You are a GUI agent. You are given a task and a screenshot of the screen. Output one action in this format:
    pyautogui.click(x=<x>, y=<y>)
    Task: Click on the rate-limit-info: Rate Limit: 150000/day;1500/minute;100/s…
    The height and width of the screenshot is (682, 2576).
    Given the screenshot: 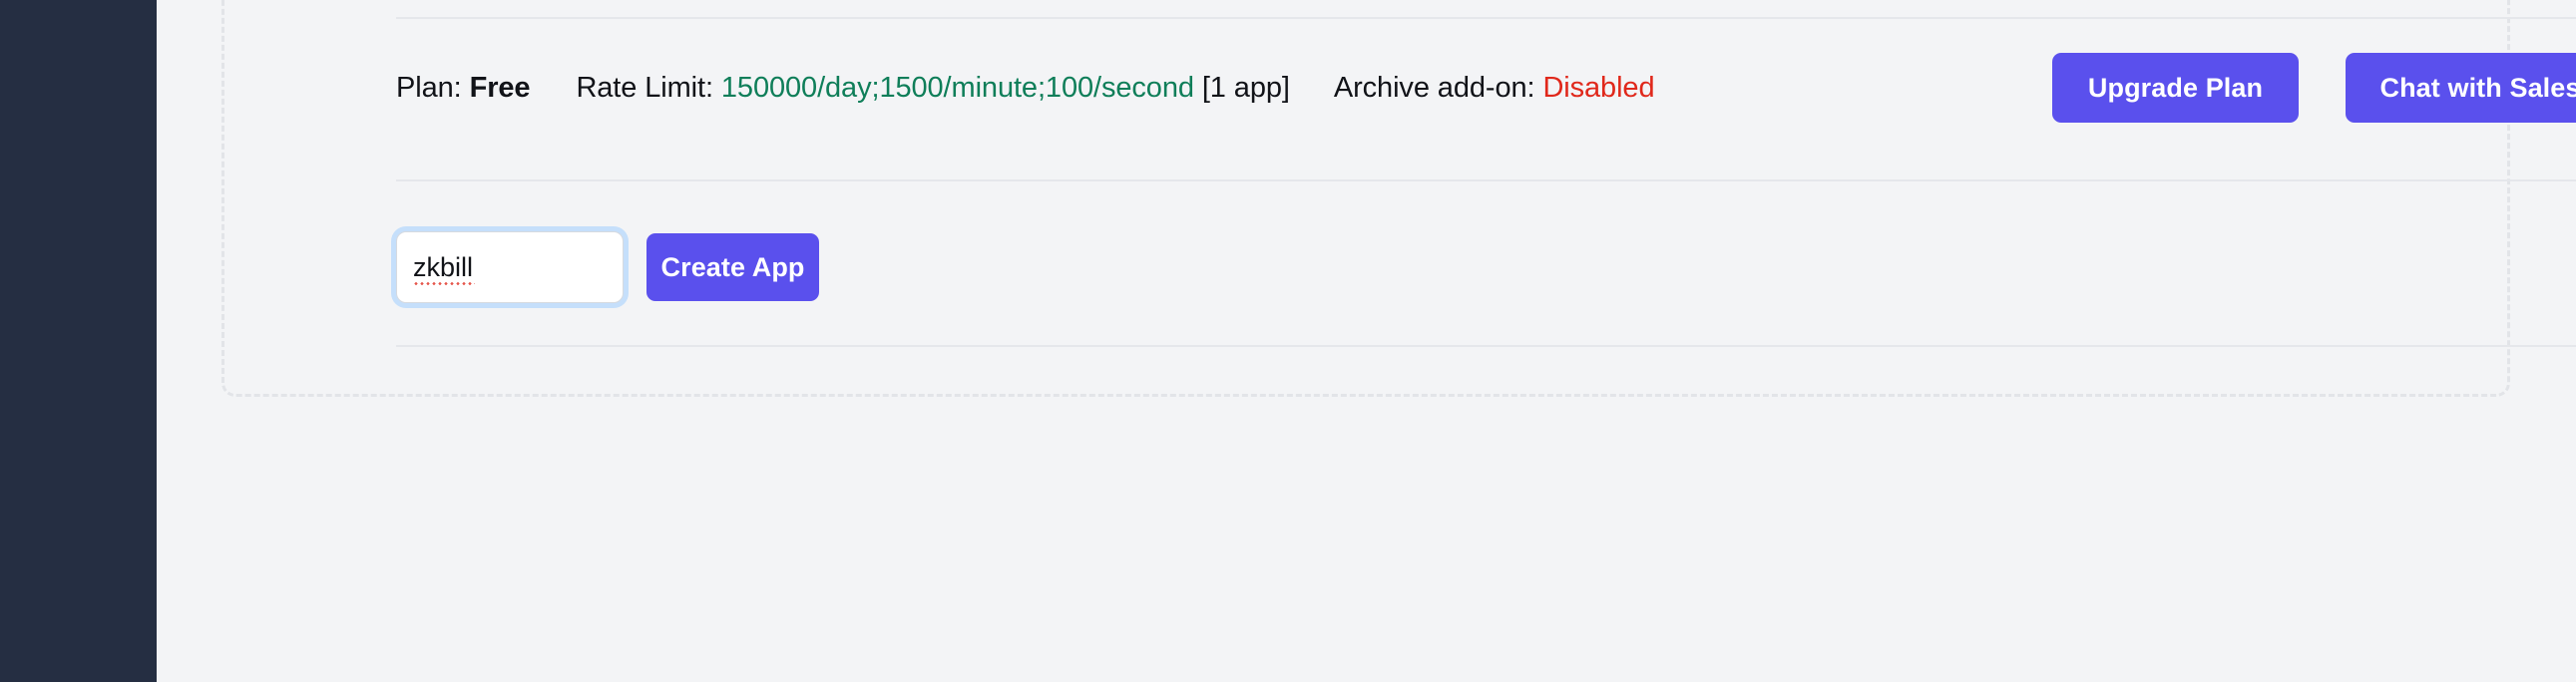 What is the action you would take?
    pyautogui.click(x=933, y=87)
    